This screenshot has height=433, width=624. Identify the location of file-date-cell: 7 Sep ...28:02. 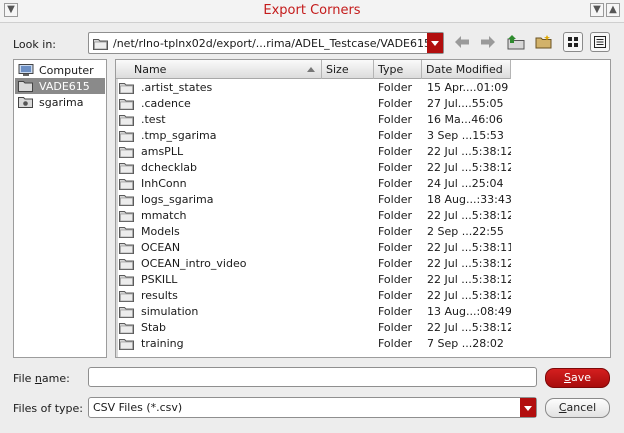
(465, 343).